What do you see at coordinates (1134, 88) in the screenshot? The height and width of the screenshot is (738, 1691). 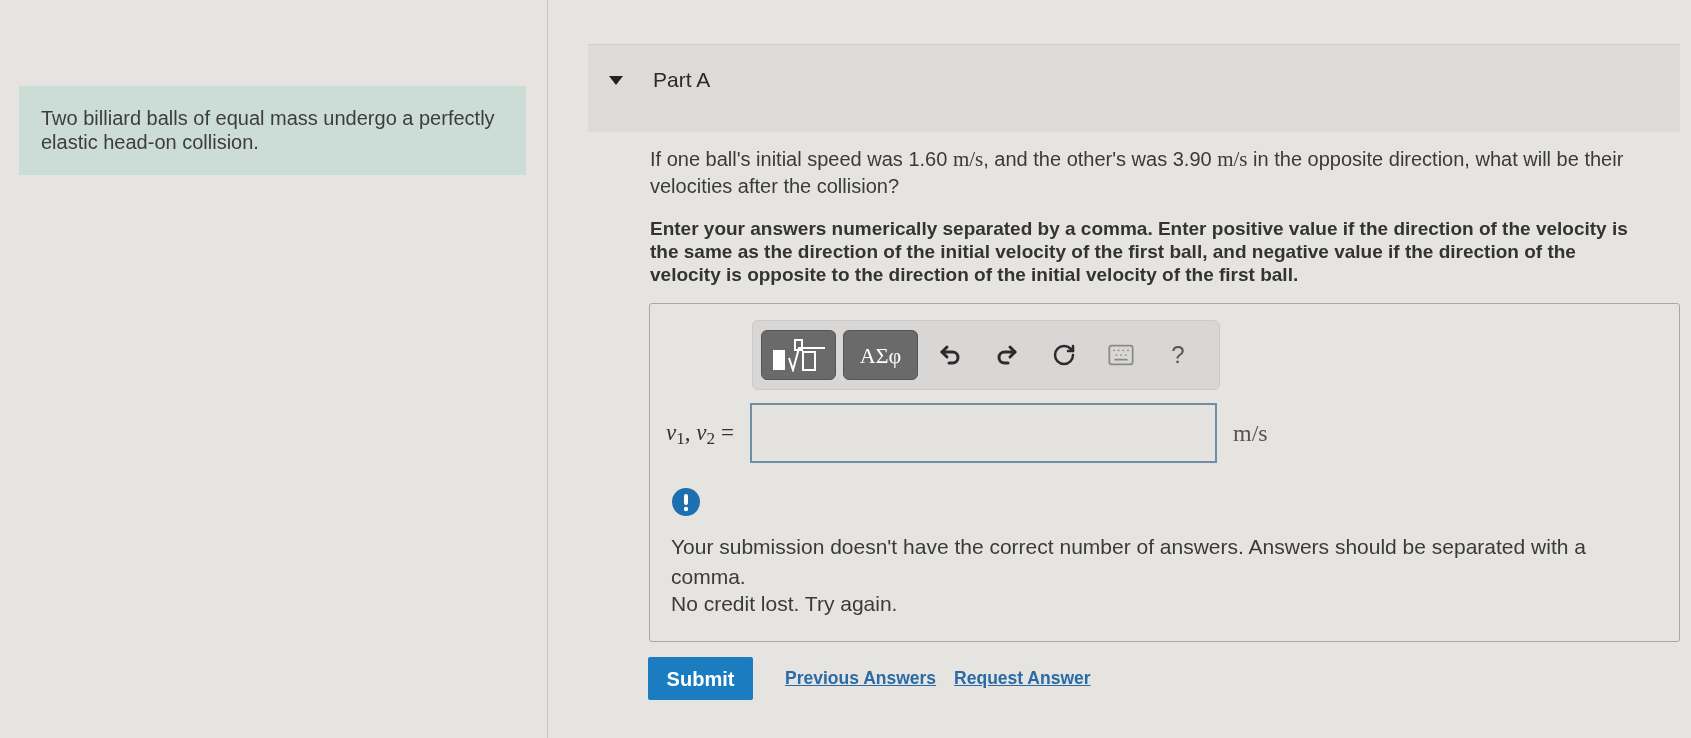 I see `part-header: Part A` at bounding box center [1134, 88].